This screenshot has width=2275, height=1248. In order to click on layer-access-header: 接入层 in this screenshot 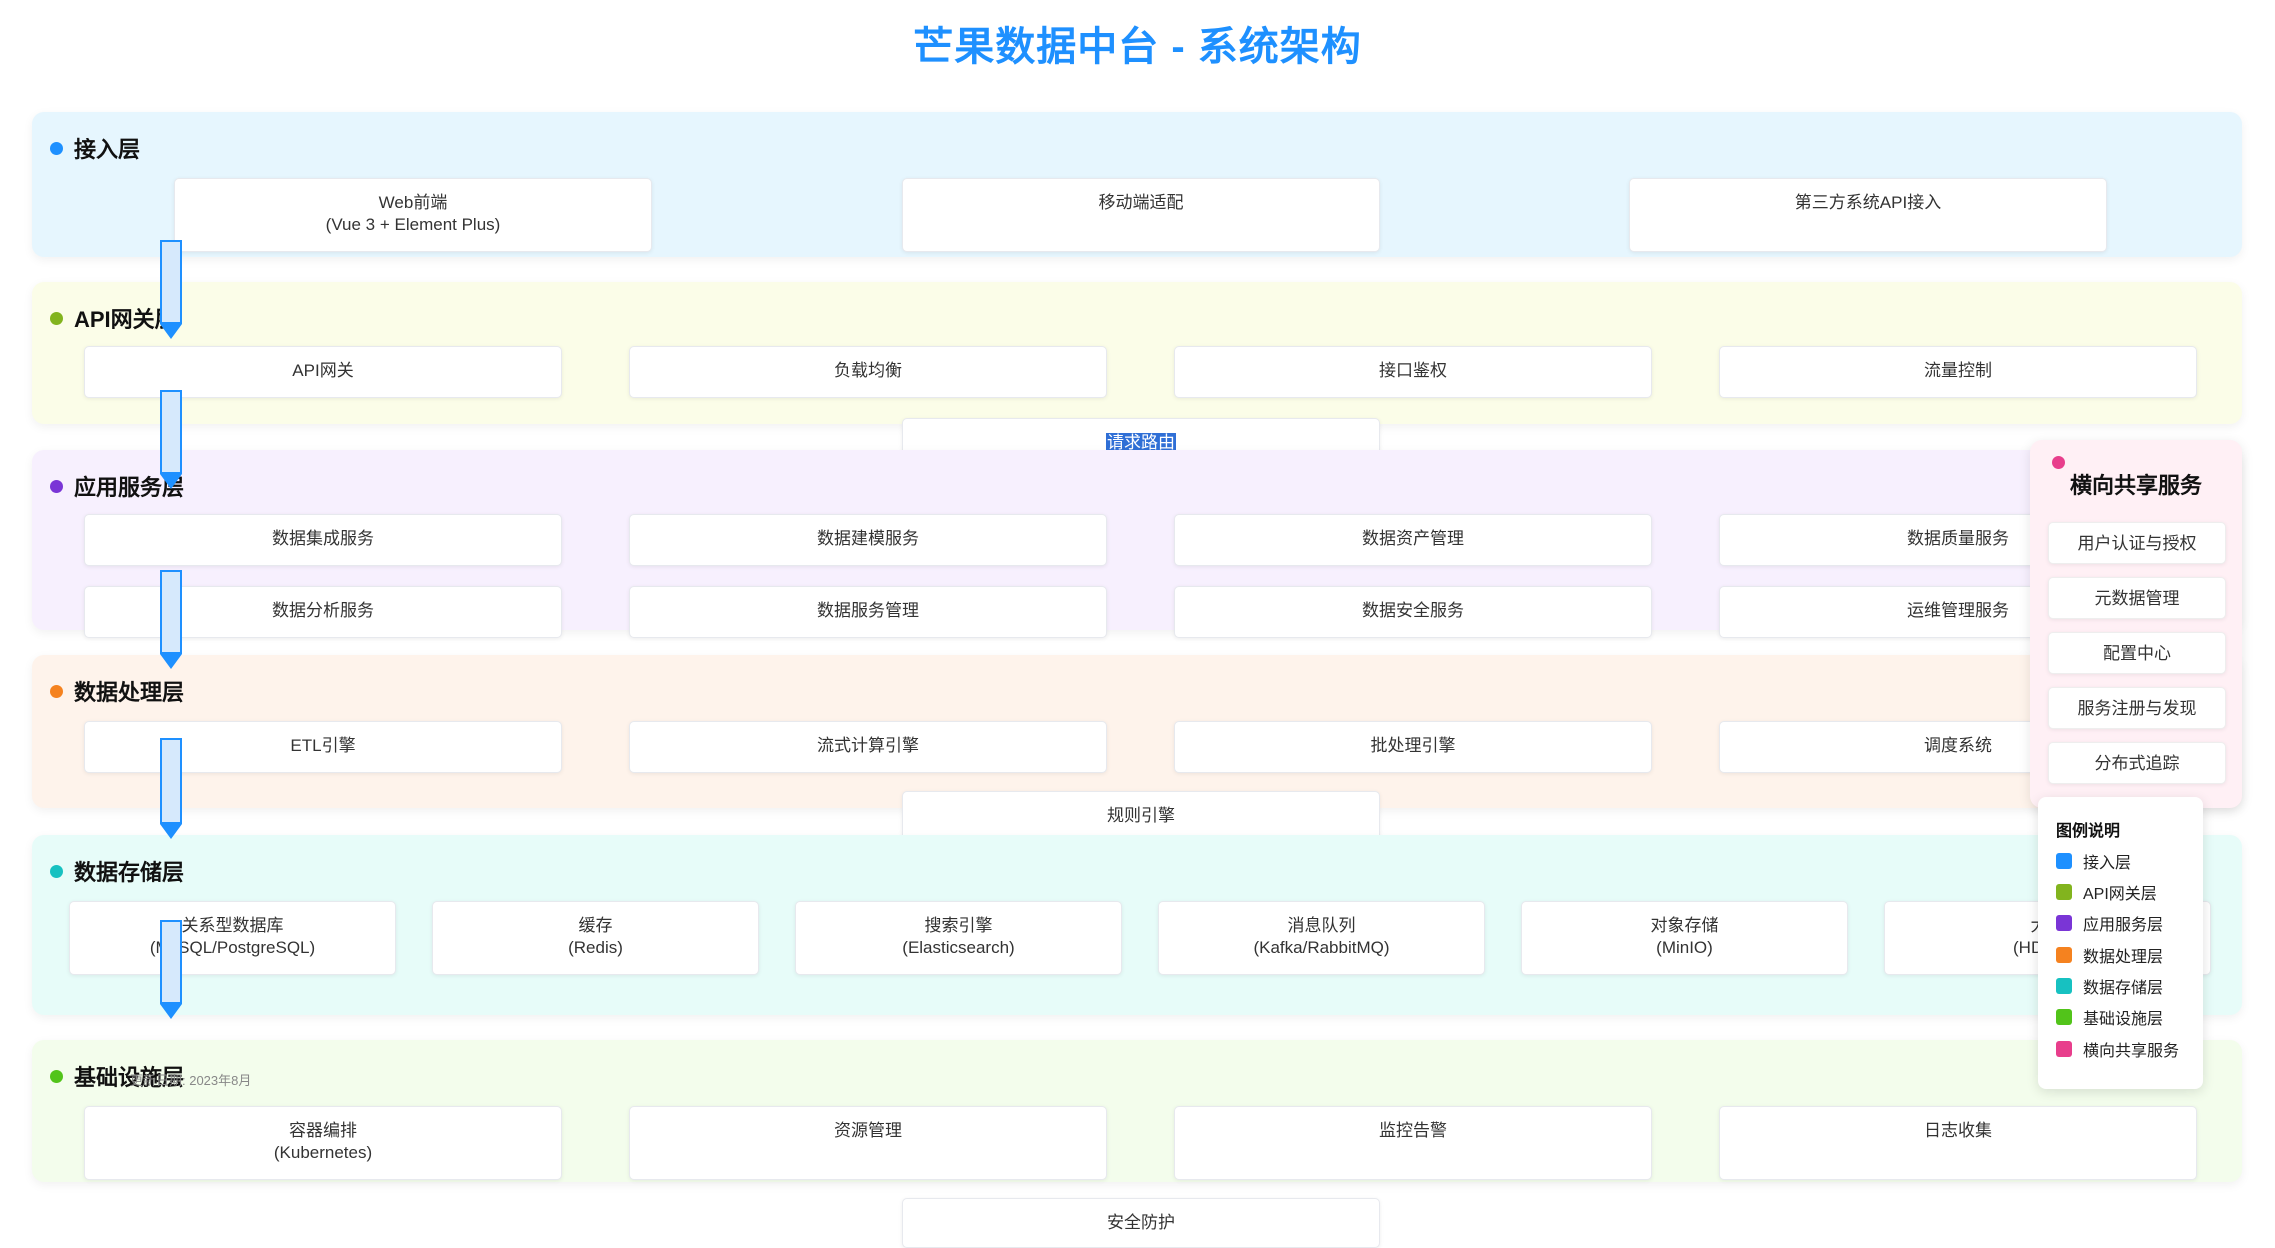, I will do `click(95, 148)`.